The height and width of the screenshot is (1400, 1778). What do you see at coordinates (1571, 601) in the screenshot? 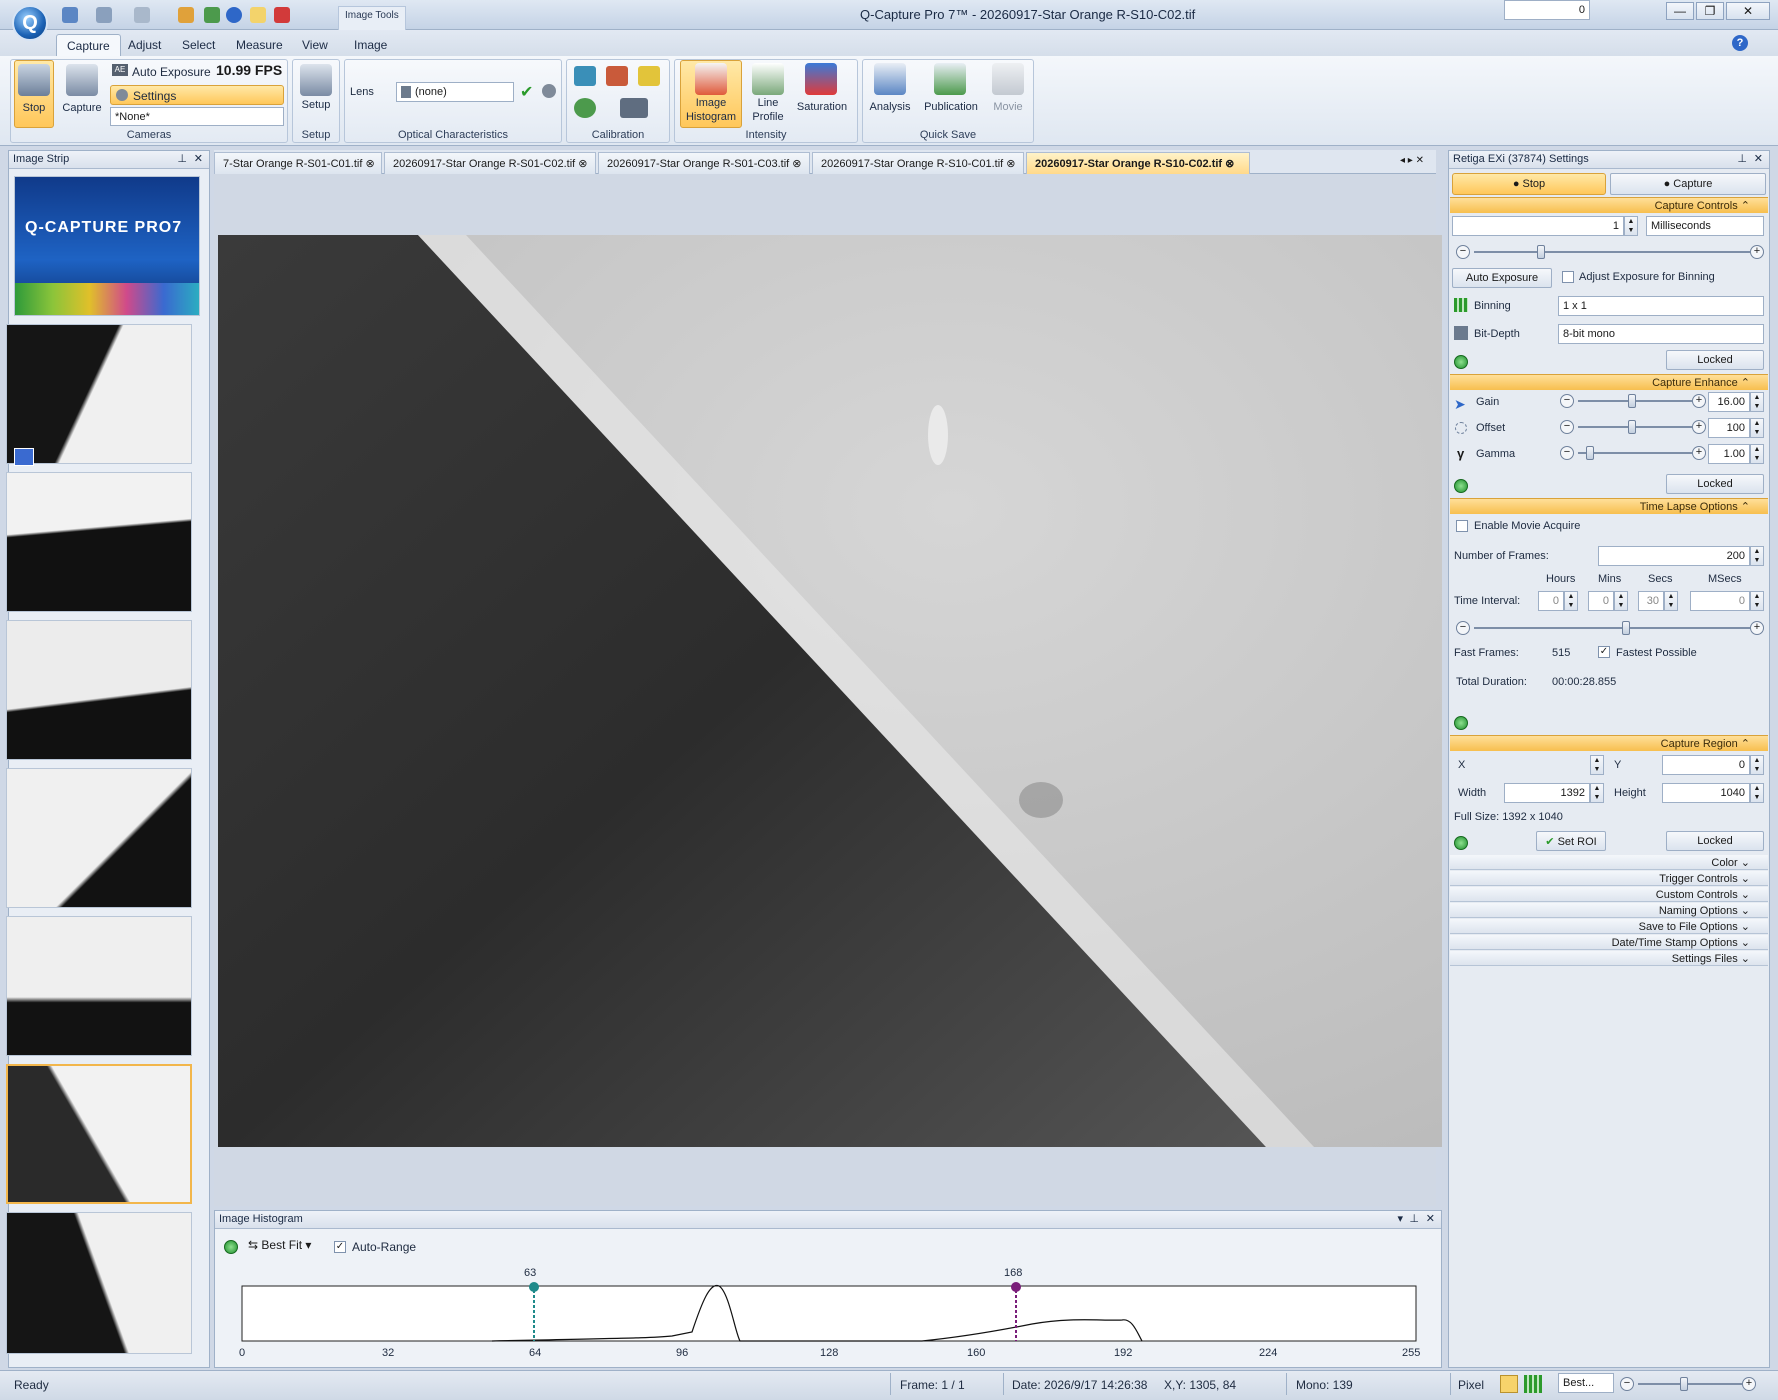
I see `hours-spinner: ▲ ▼` at bounding box center [1571, 601].